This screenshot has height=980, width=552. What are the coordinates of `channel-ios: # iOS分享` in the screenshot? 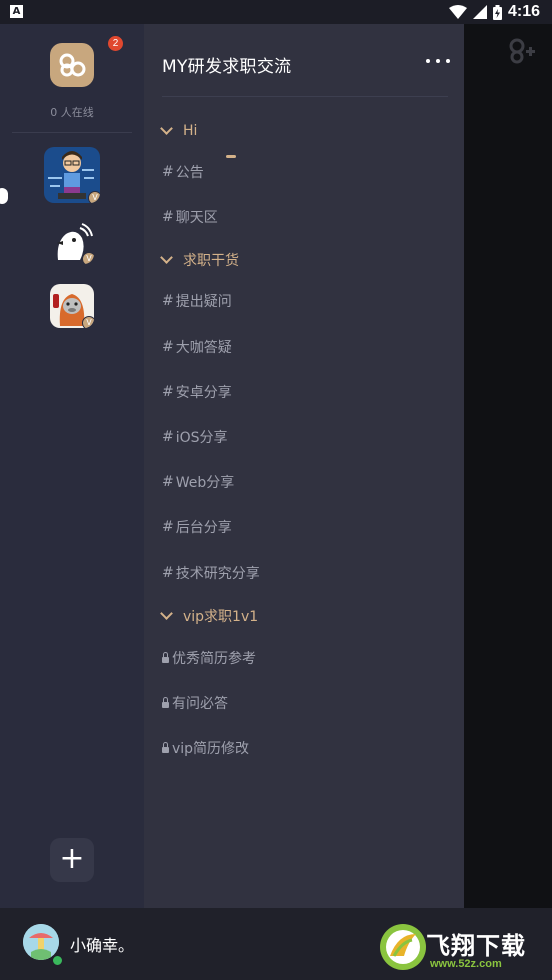 It's located at (195, 437).